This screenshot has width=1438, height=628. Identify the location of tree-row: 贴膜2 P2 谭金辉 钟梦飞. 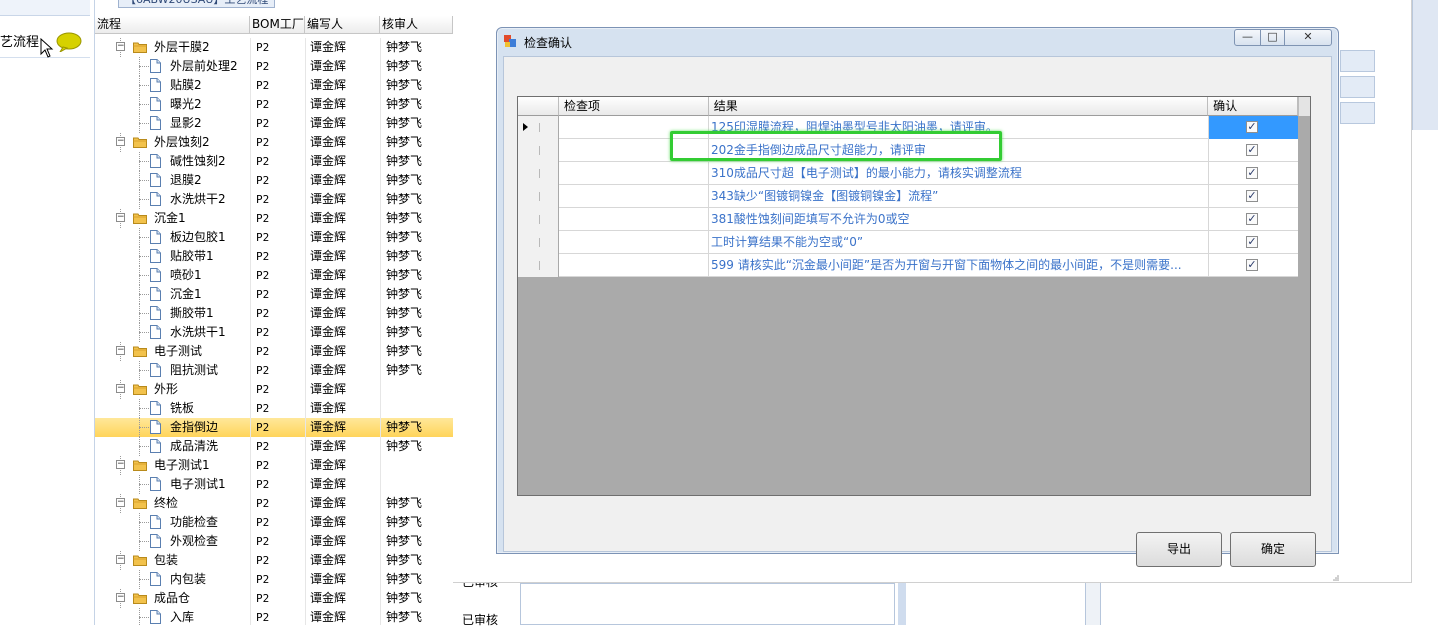
(274, 85).